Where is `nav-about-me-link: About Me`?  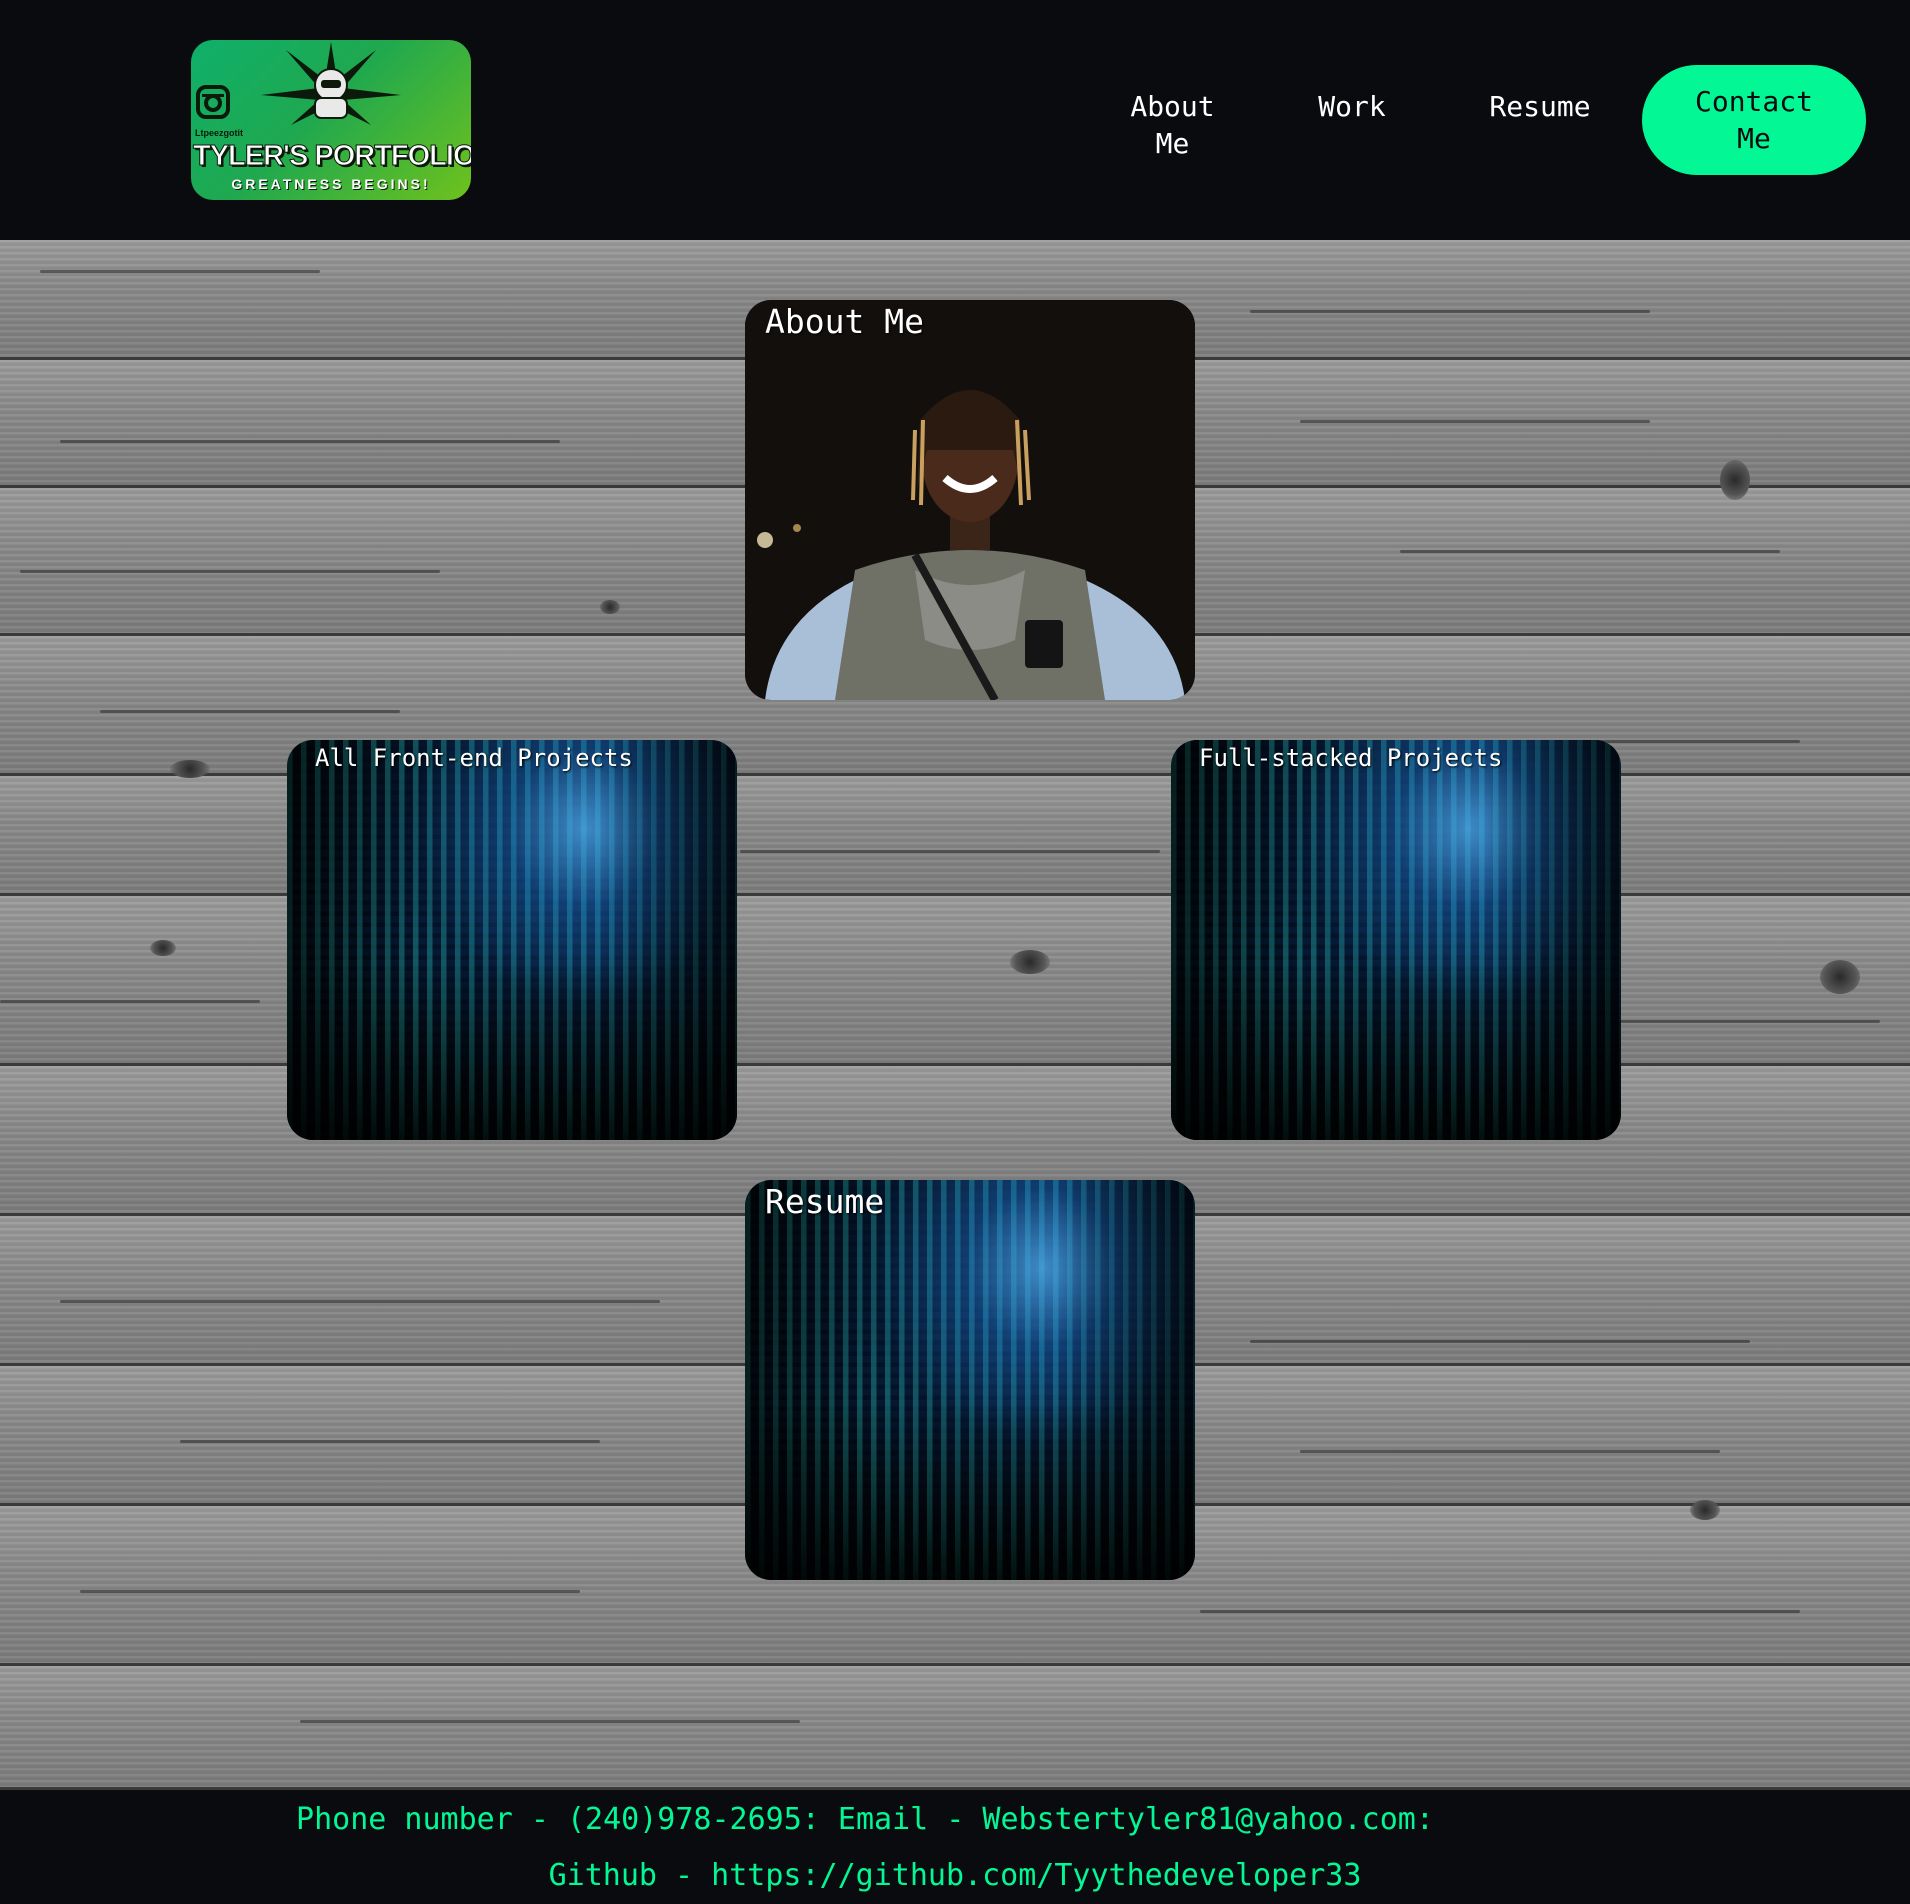 nav-about-me-link: About Me is located at coordinates (1172, 125).